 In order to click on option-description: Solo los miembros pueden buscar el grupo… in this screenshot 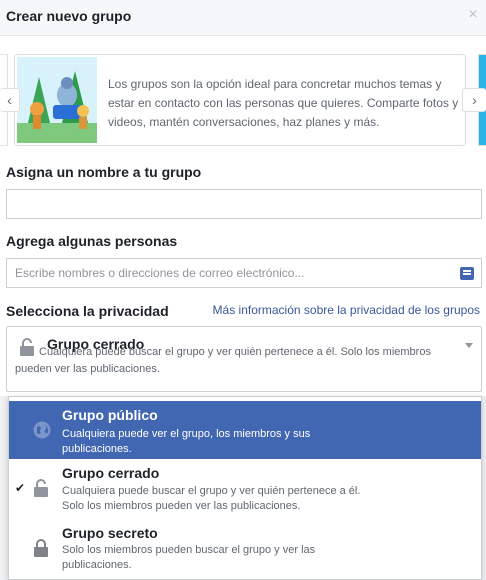, I will do `click(189, 557)`.